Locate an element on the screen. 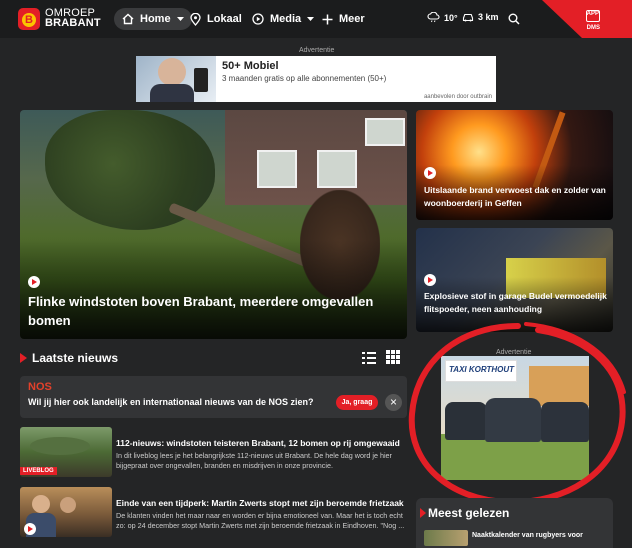  most-read-title: Meest gelezen is located at coordinates (469, 513).